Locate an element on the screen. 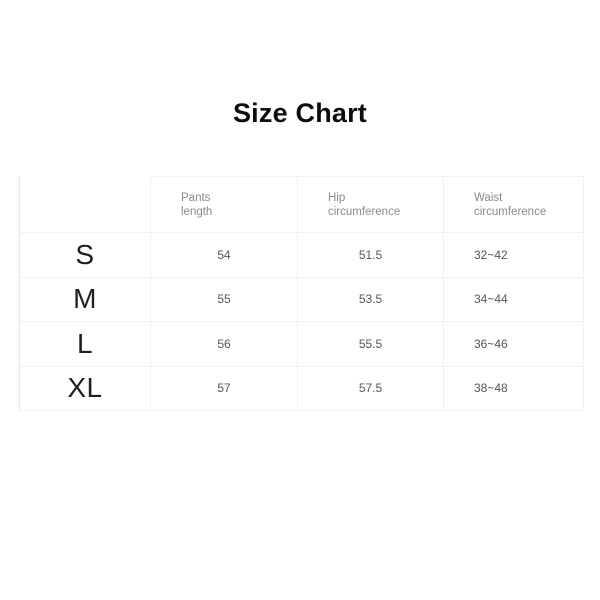 The image size is (600, 600). cell-pants-length: 54 is located at coordinates (224, 255).